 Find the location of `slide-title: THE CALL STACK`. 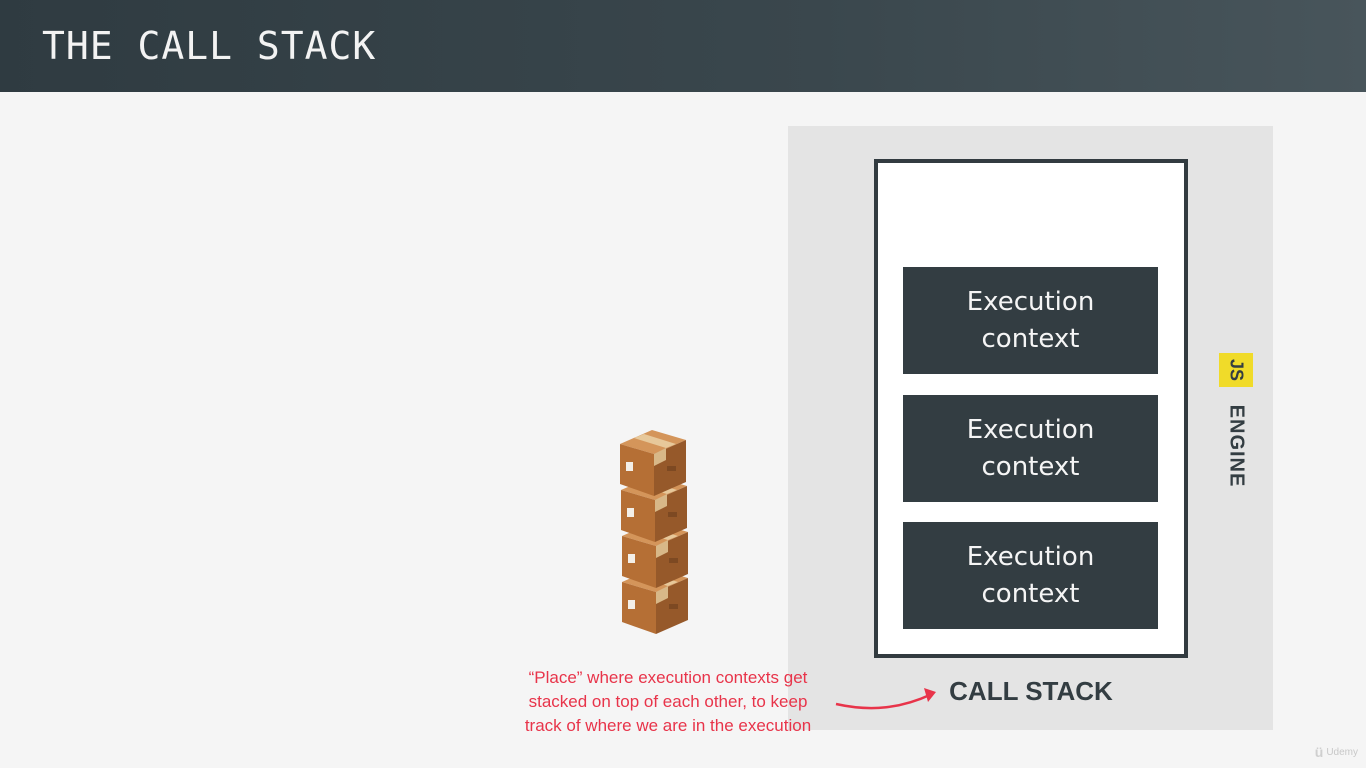

slide-title: THE CALL STACK is located at coordinates (209, 46).